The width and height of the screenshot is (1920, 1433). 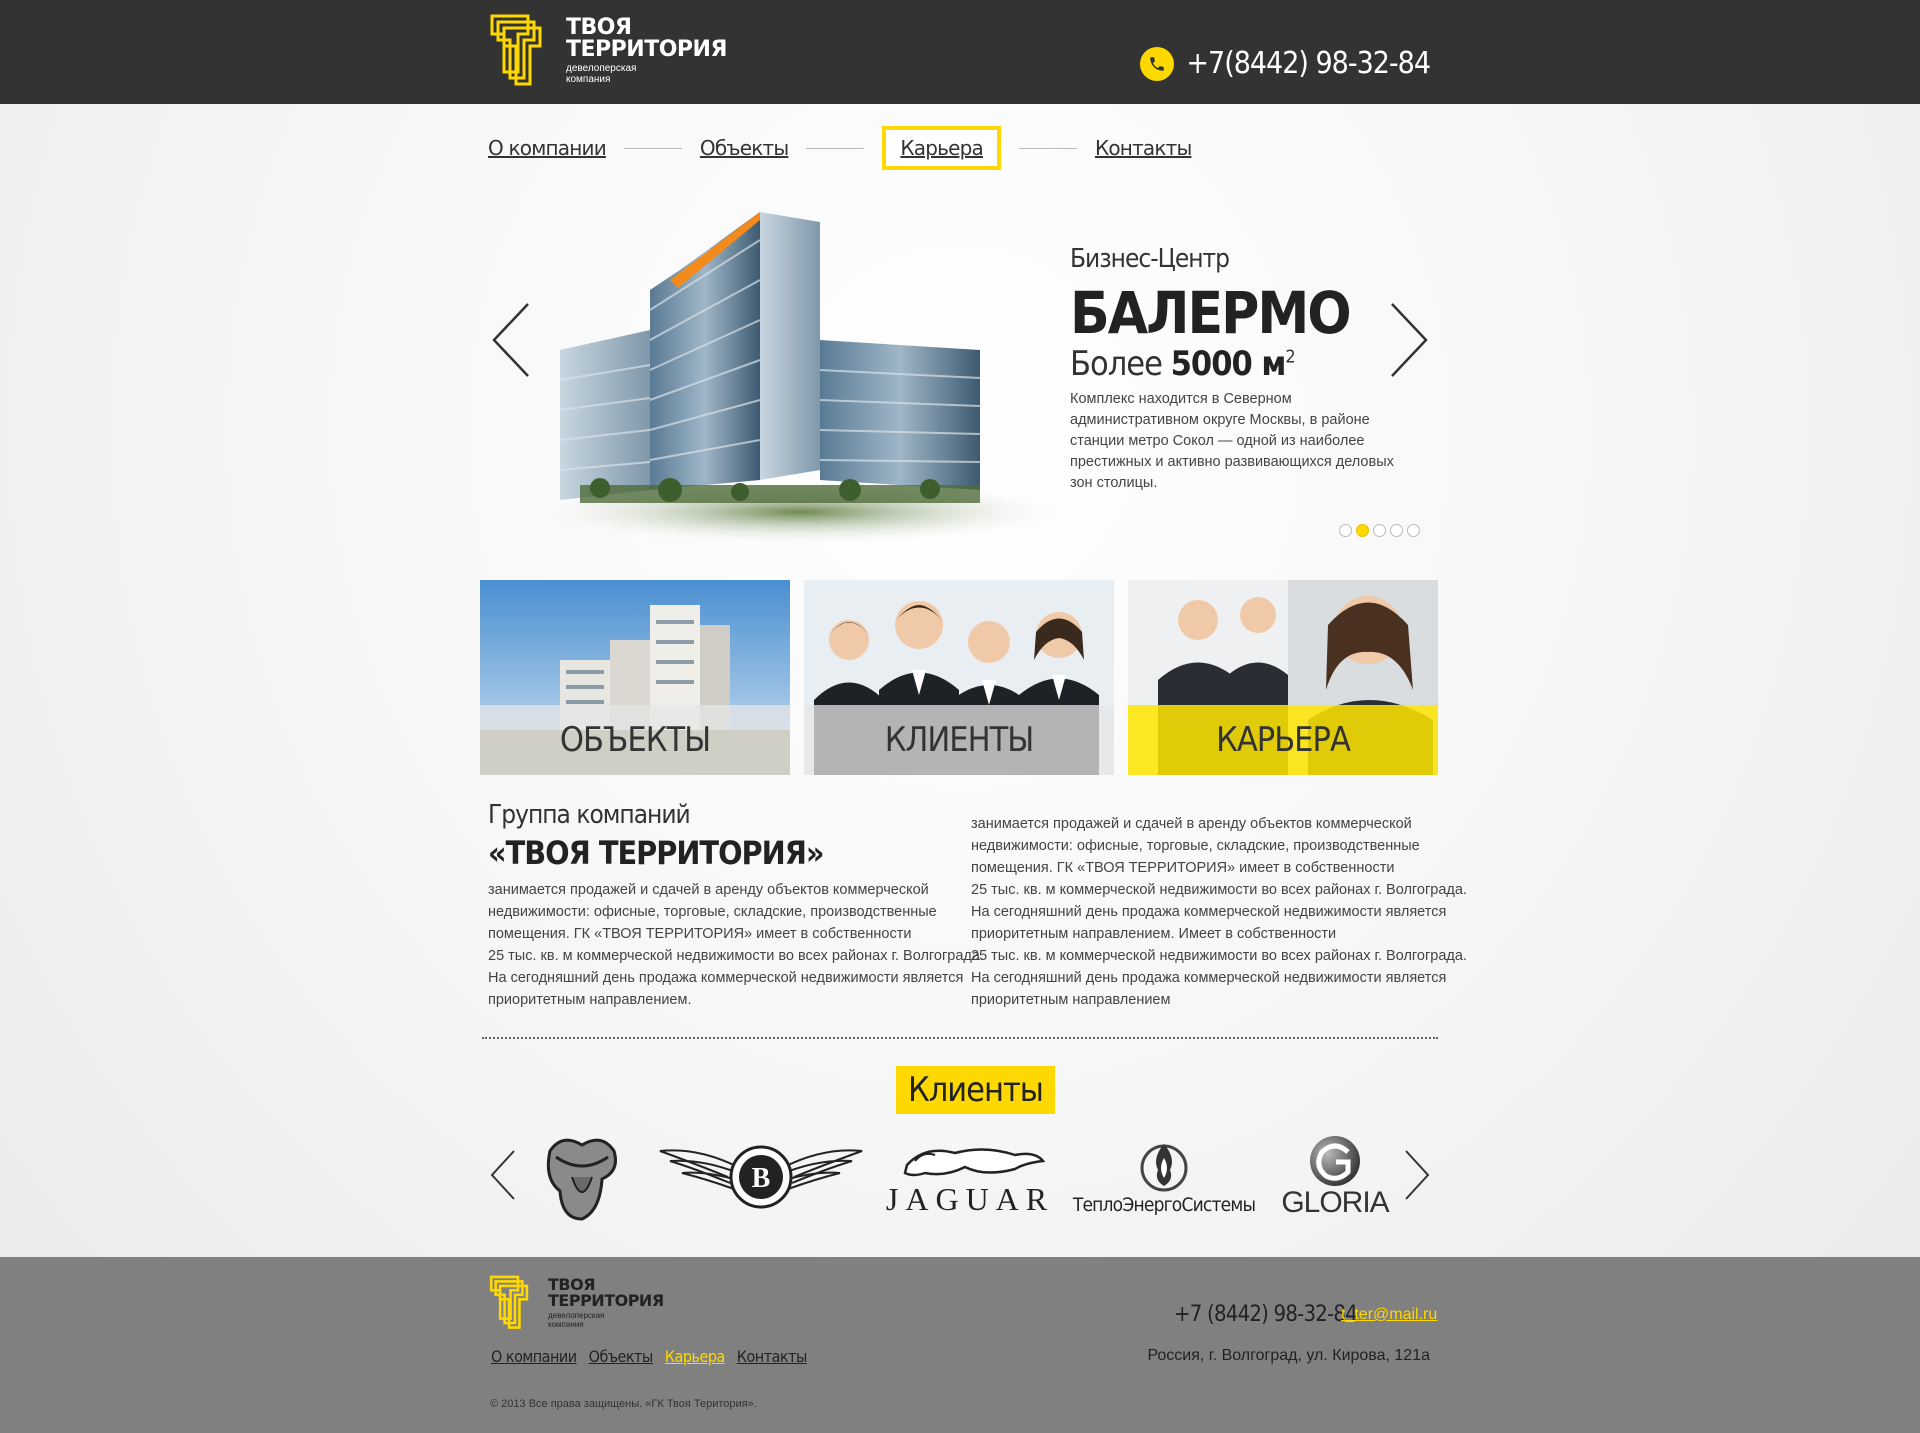 What do you see at coordinates (599, 27) in the screenshot?
I see `logo-name-line1: ТВОЯ` at bounding box center [599, 27].